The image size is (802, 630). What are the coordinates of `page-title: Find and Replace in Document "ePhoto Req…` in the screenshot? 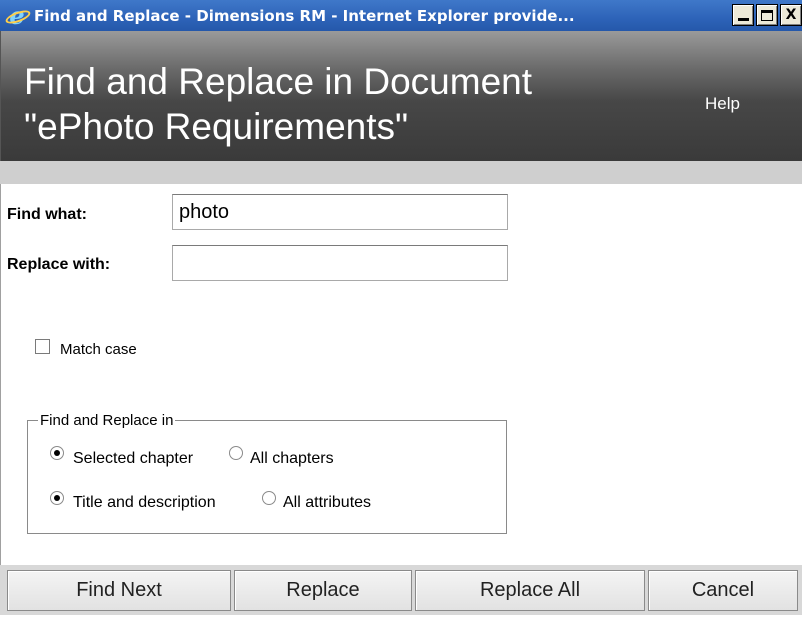 It's located at (278, 104).